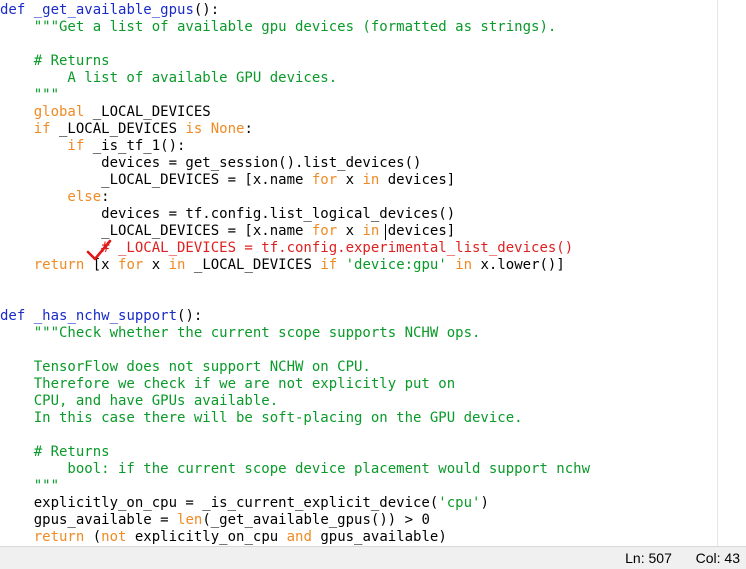 The image size is (746, 569). Describe the element at coordinates (99, 250) in the screenshot. I see `check-annotation-icon` at that location.